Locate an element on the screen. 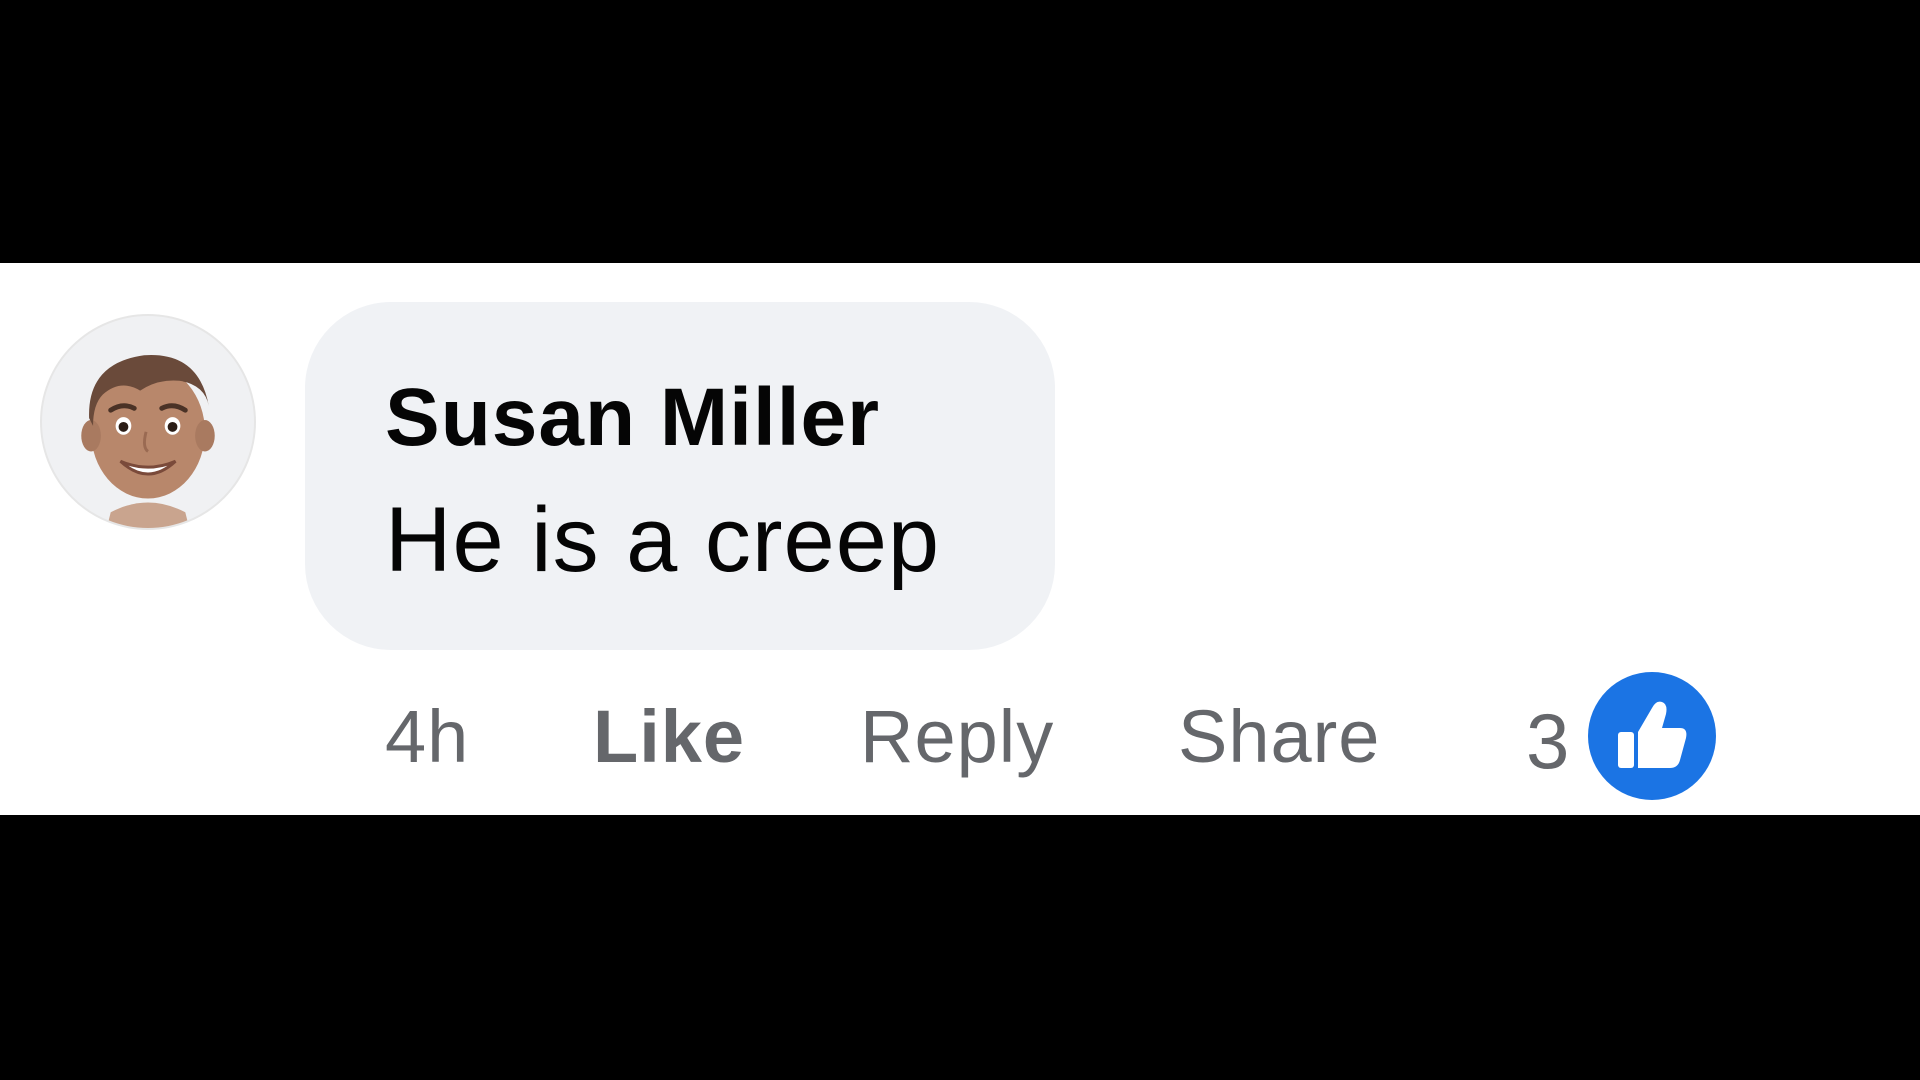 The height and width of the screenshot is (1080, 1920). memoji-avatar-icon is located at coordinates (148, 441).